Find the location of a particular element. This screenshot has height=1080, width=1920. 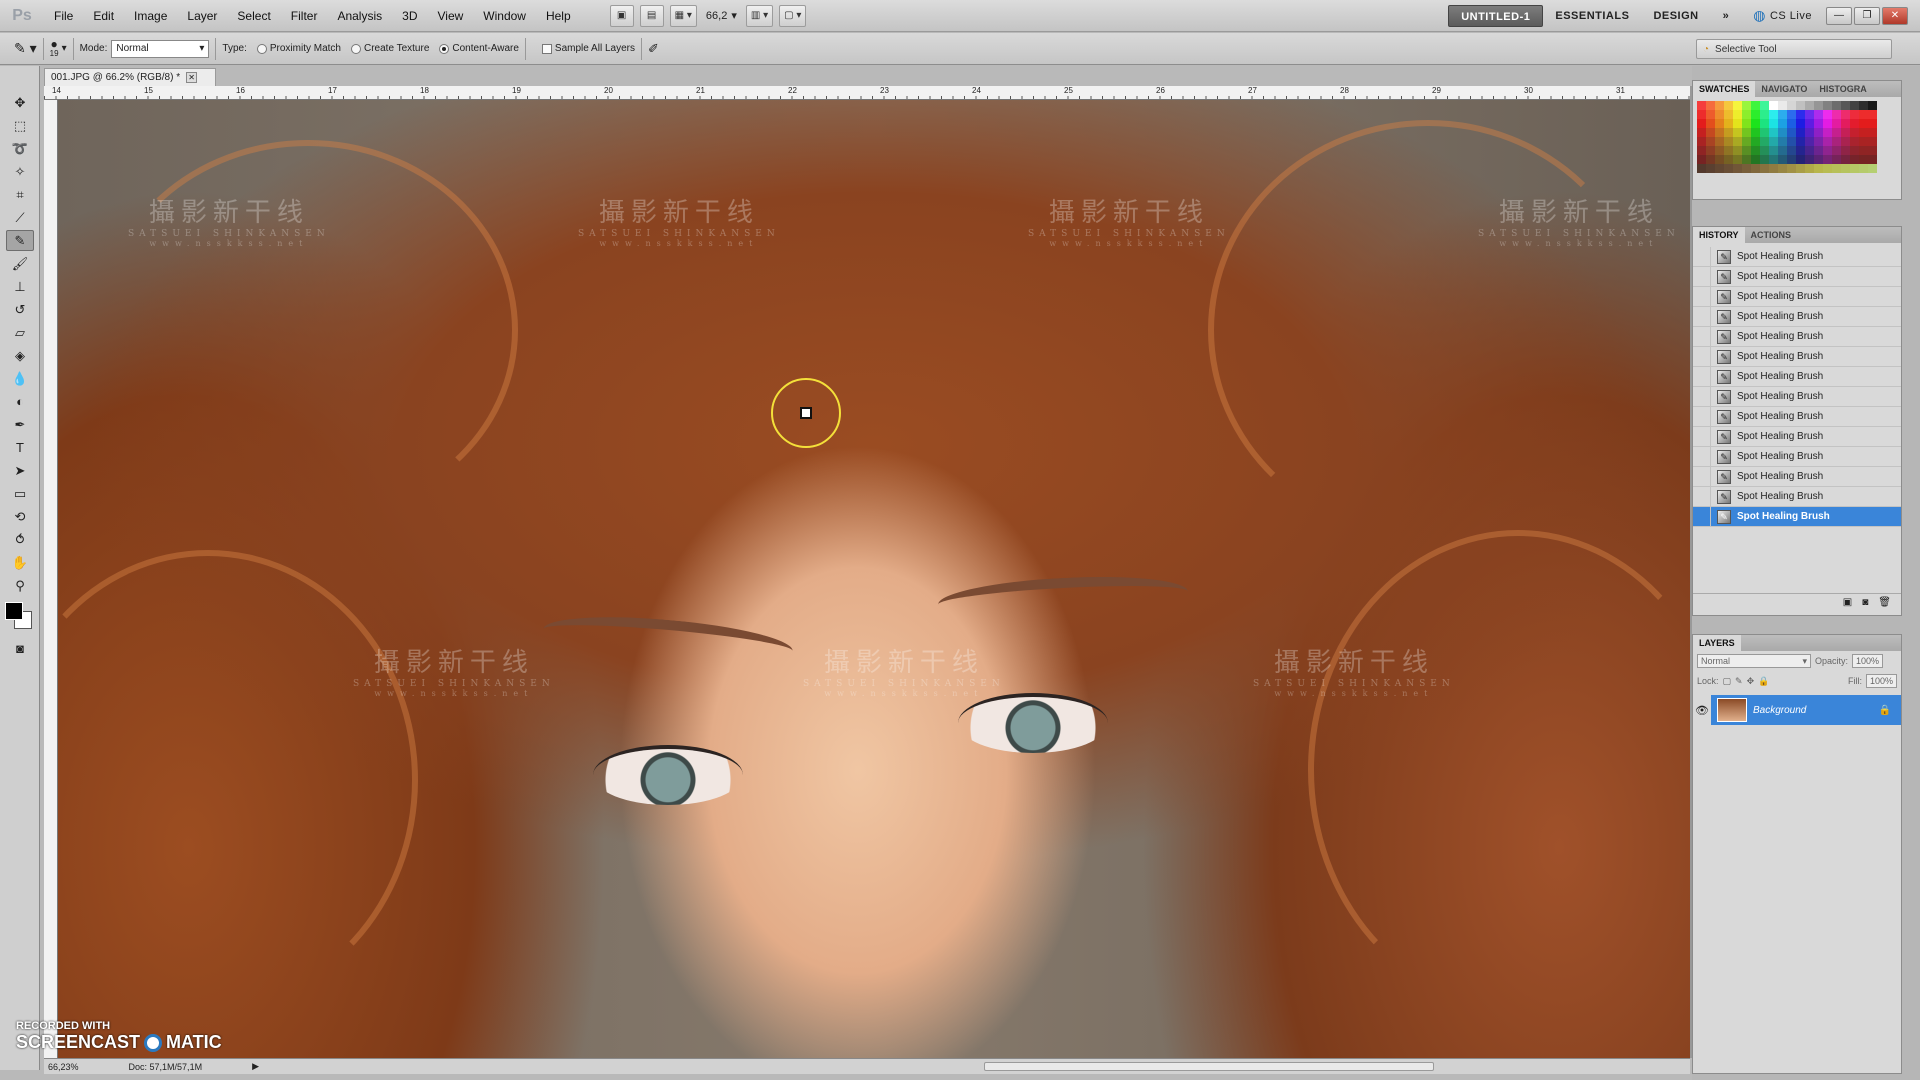

tab-histogram: HISTOGRA is located at coordinates (1842, 89).